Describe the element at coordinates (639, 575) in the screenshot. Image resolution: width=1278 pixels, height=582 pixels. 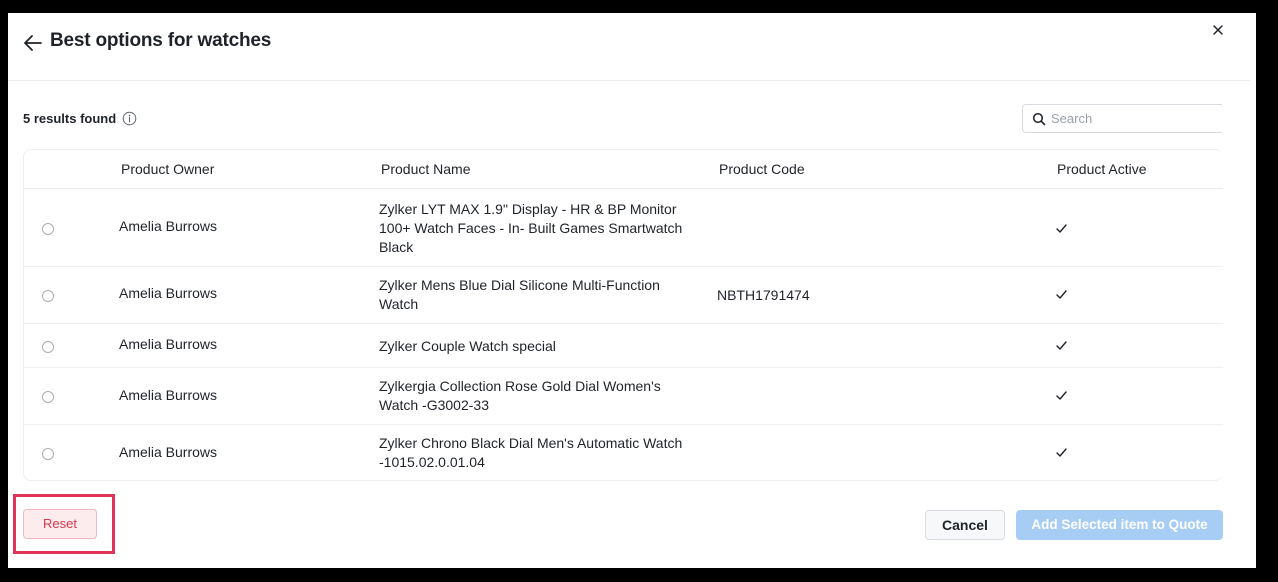
I see `screen-frame-bottom` at that location.